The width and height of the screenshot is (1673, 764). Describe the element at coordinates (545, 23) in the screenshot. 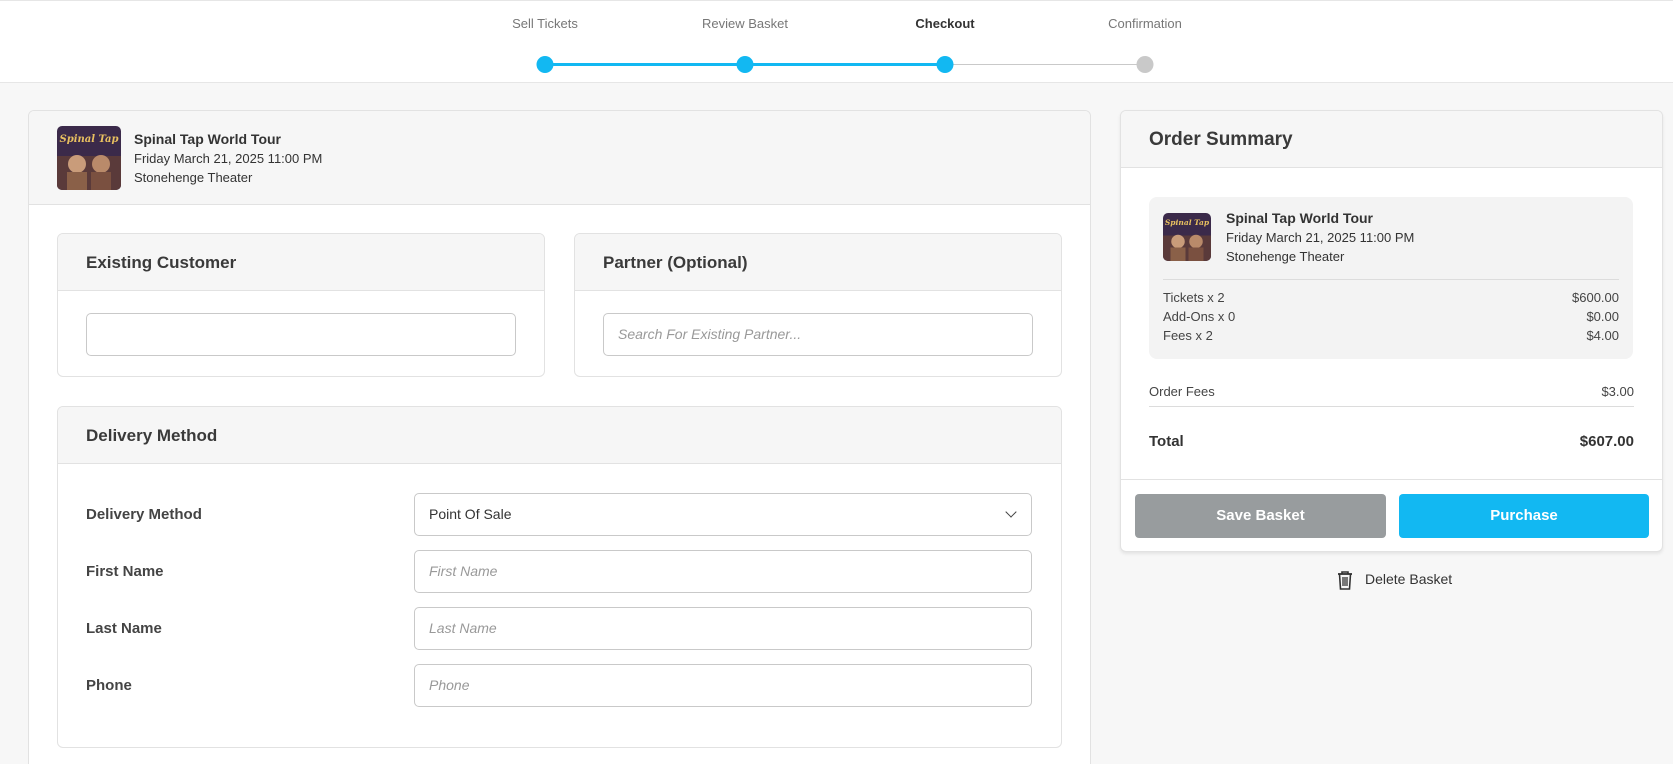

I see `step-sell-tickets: Sell Tickets` at that location.